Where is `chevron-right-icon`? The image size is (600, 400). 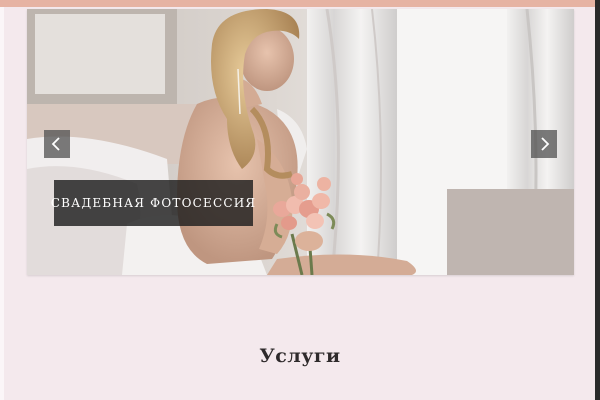 chevron-right-icon is located at coordinates (545, 144).